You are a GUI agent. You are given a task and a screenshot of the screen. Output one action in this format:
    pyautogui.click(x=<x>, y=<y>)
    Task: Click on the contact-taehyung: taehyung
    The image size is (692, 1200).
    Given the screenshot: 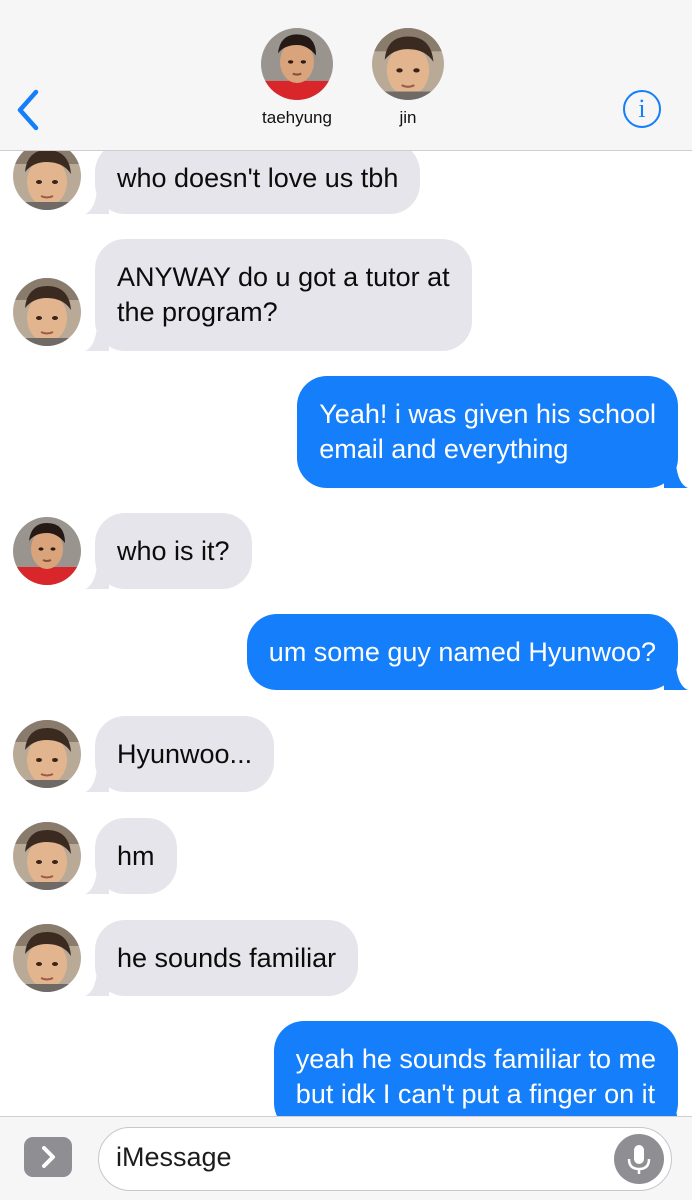 What is the action you would take?
    pyautogui.click(x=297, y=78)
    